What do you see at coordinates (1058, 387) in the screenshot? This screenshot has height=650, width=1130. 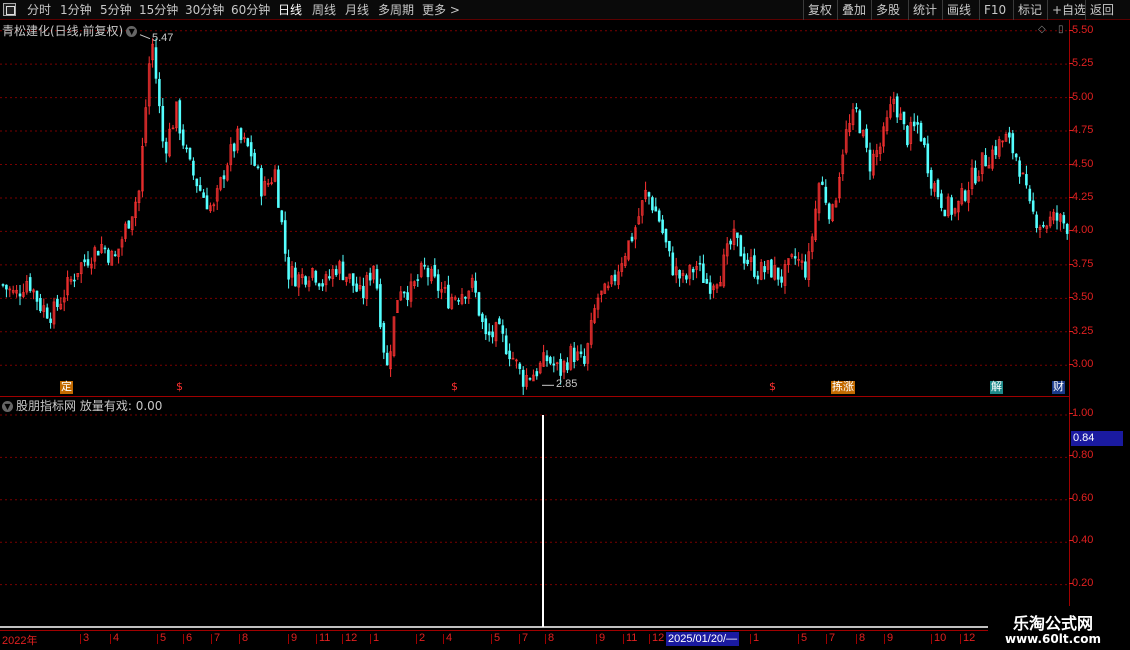 I see `signal-marker: 财` at bounding box center [1058, 387].